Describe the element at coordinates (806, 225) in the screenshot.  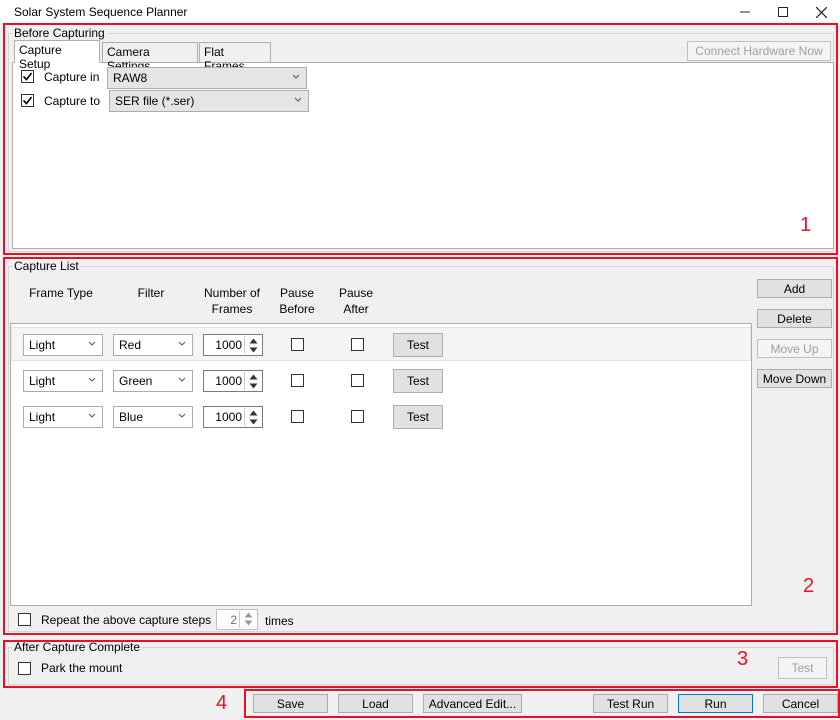
I see `annotation-number-1: 1` at that location.